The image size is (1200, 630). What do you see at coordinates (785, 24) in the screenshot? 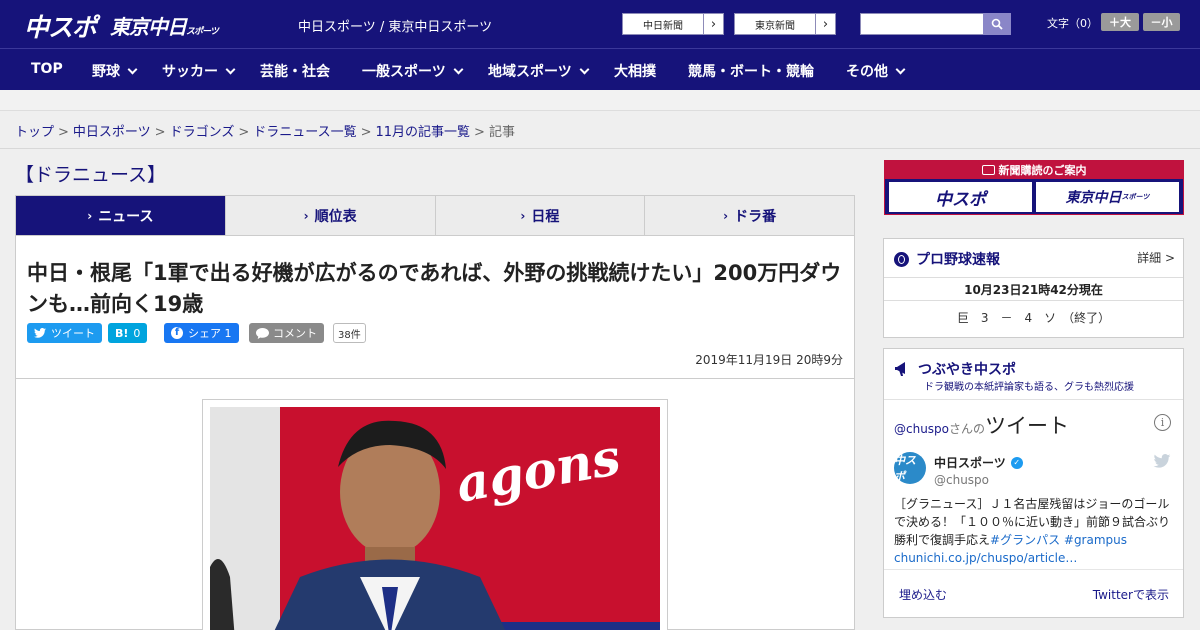
I see `tokyo-shimbun-link: 東京新聞 ›` at bounding box center [785, 24].